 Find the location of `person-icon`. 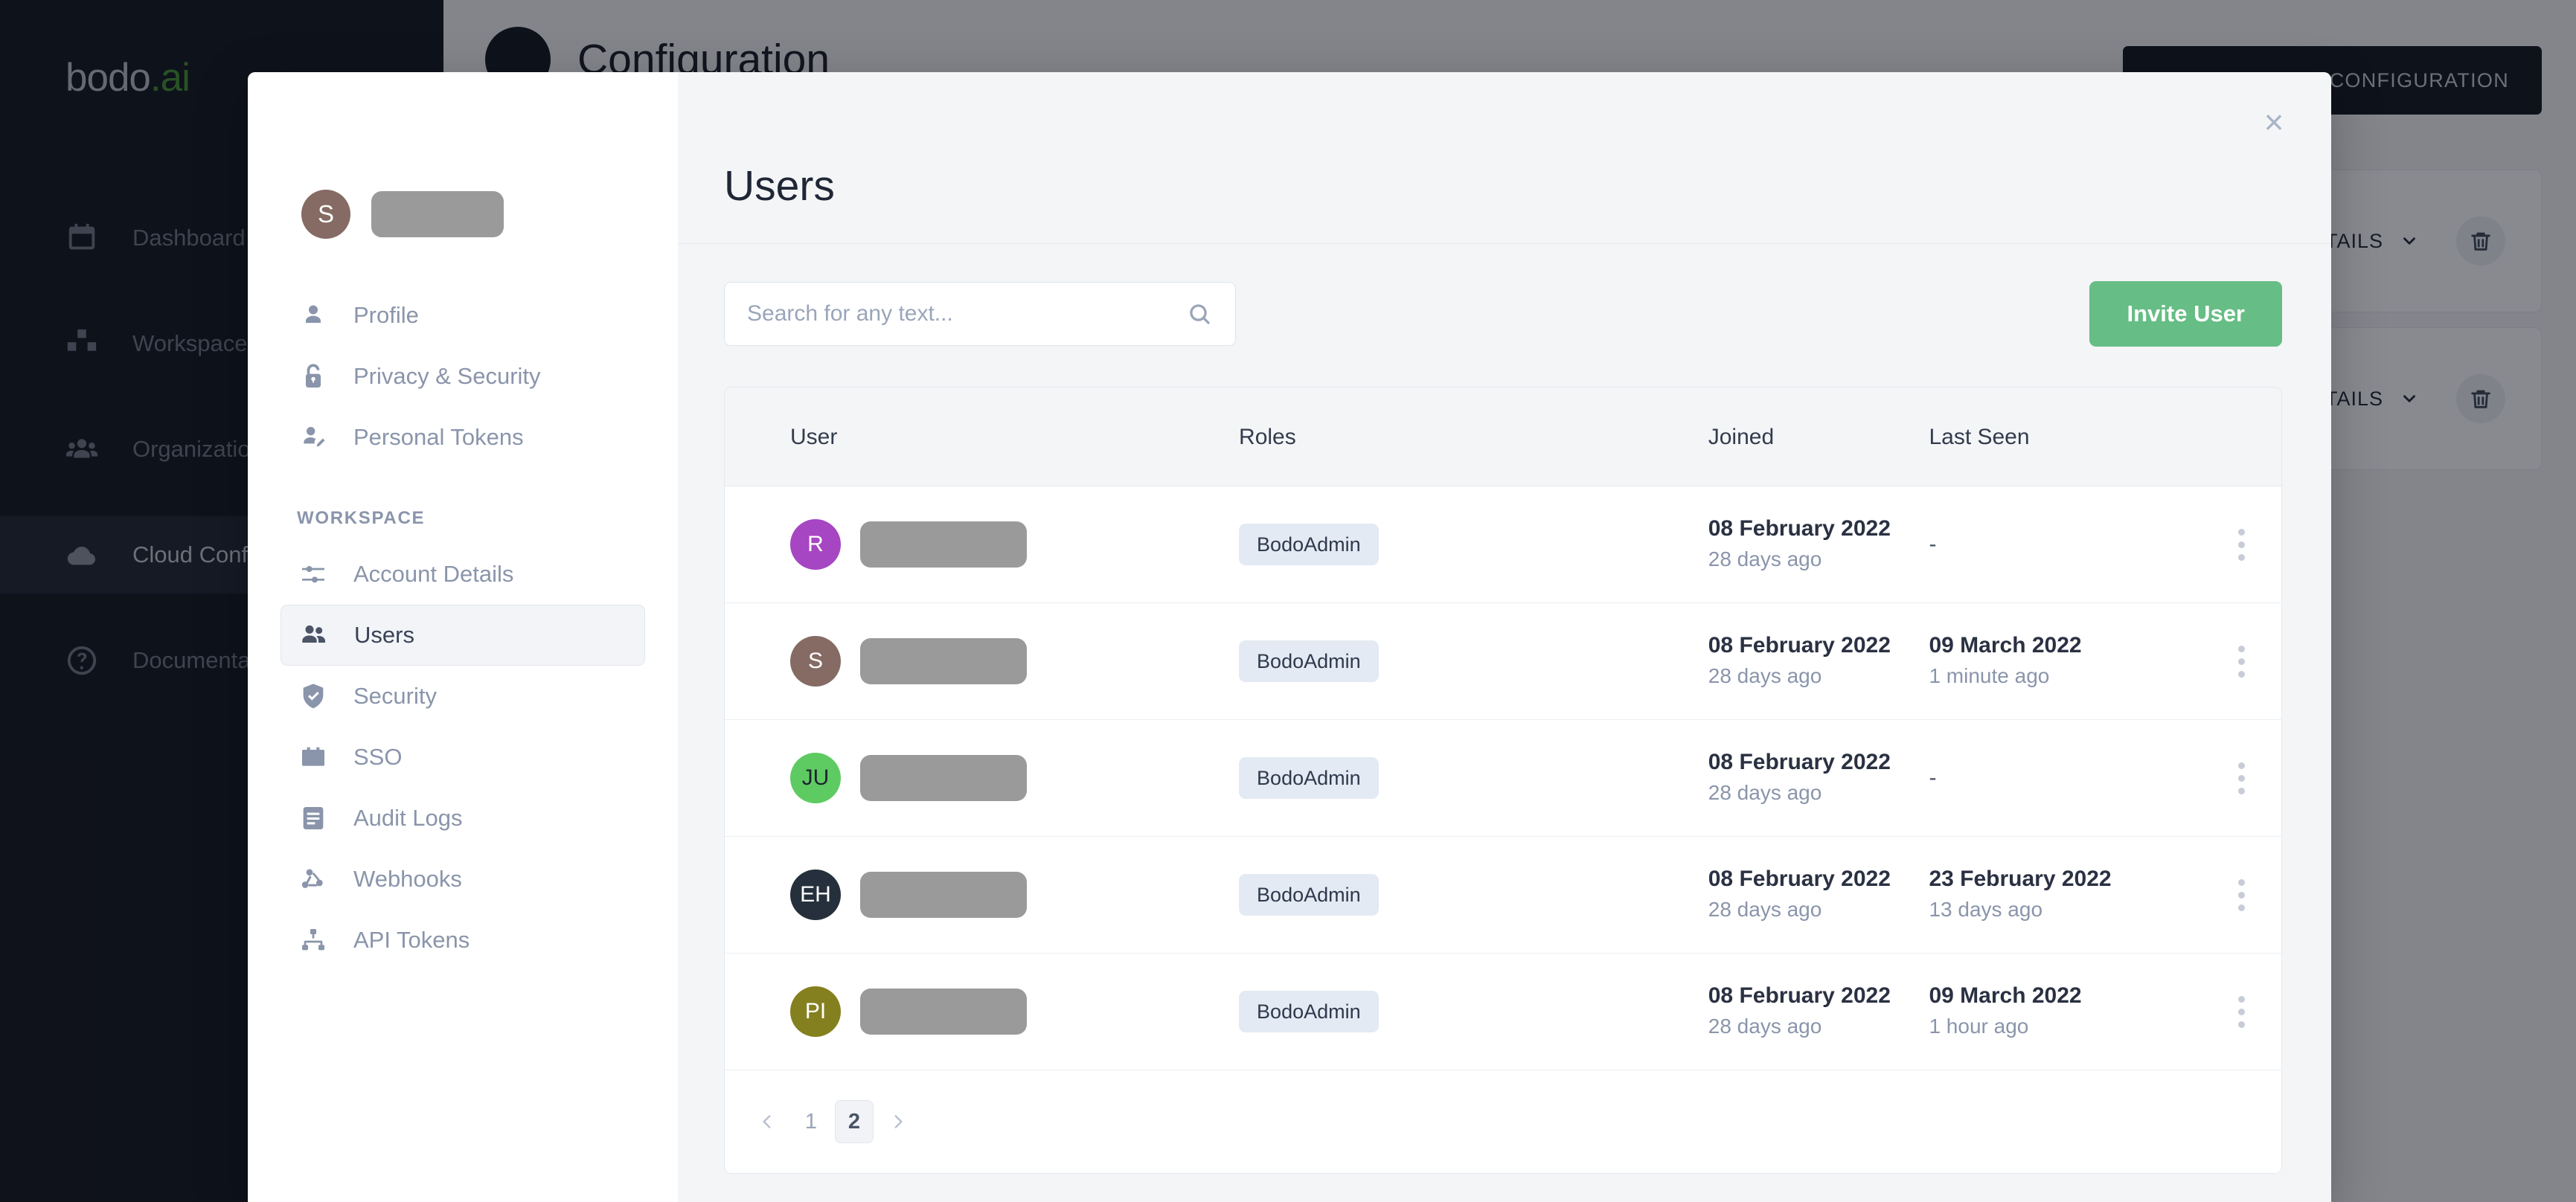

person-icon is located at coordinates (313, 315).